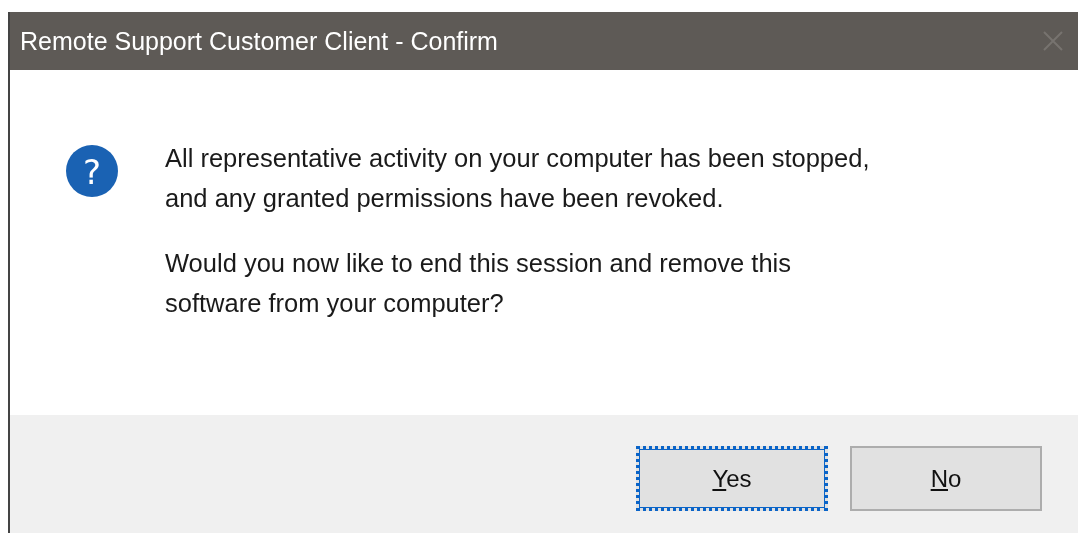  What do you see at coordinates (1053, 41) in the screenshot?
I see `close-icon` at bounding box center [1053, 41].